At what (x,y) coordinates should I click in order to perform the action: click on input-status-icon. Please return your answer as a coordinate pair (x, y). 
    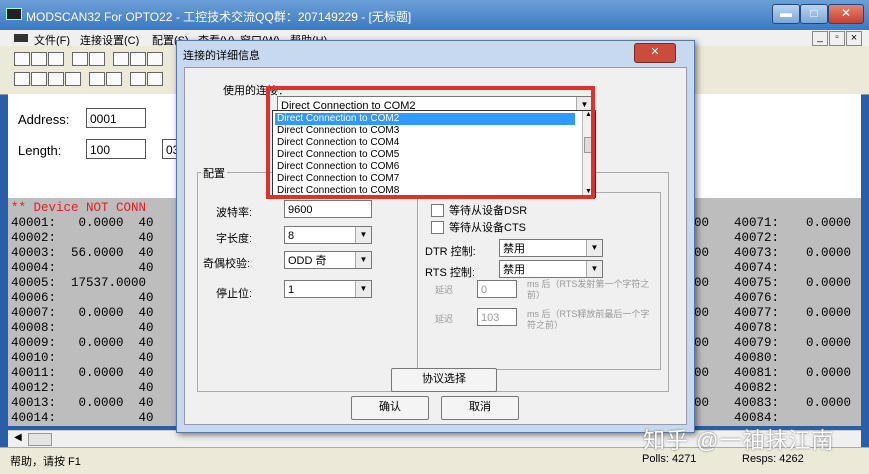
    Looking at the image, I should click on (39, 79).